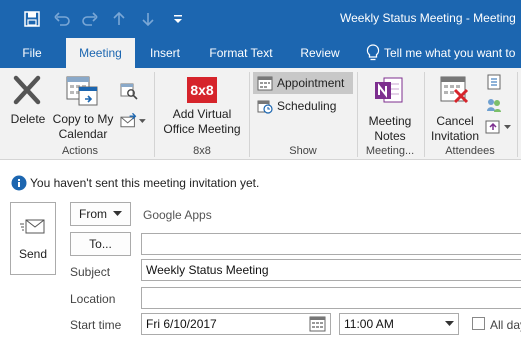 The height and width of the screenshot is (339, 521). What do you see at coordinates (177, 215) in the screenshot?
I see `from-account: Google Apps` at bounding box center [177, 215].